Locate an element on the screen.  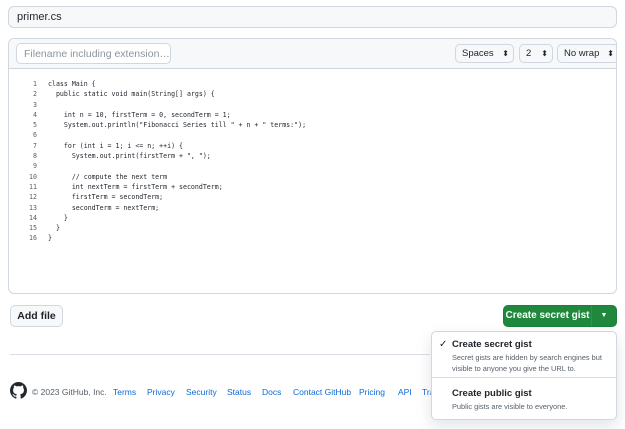
code-line: 16} is located at coordinates (312, 238).